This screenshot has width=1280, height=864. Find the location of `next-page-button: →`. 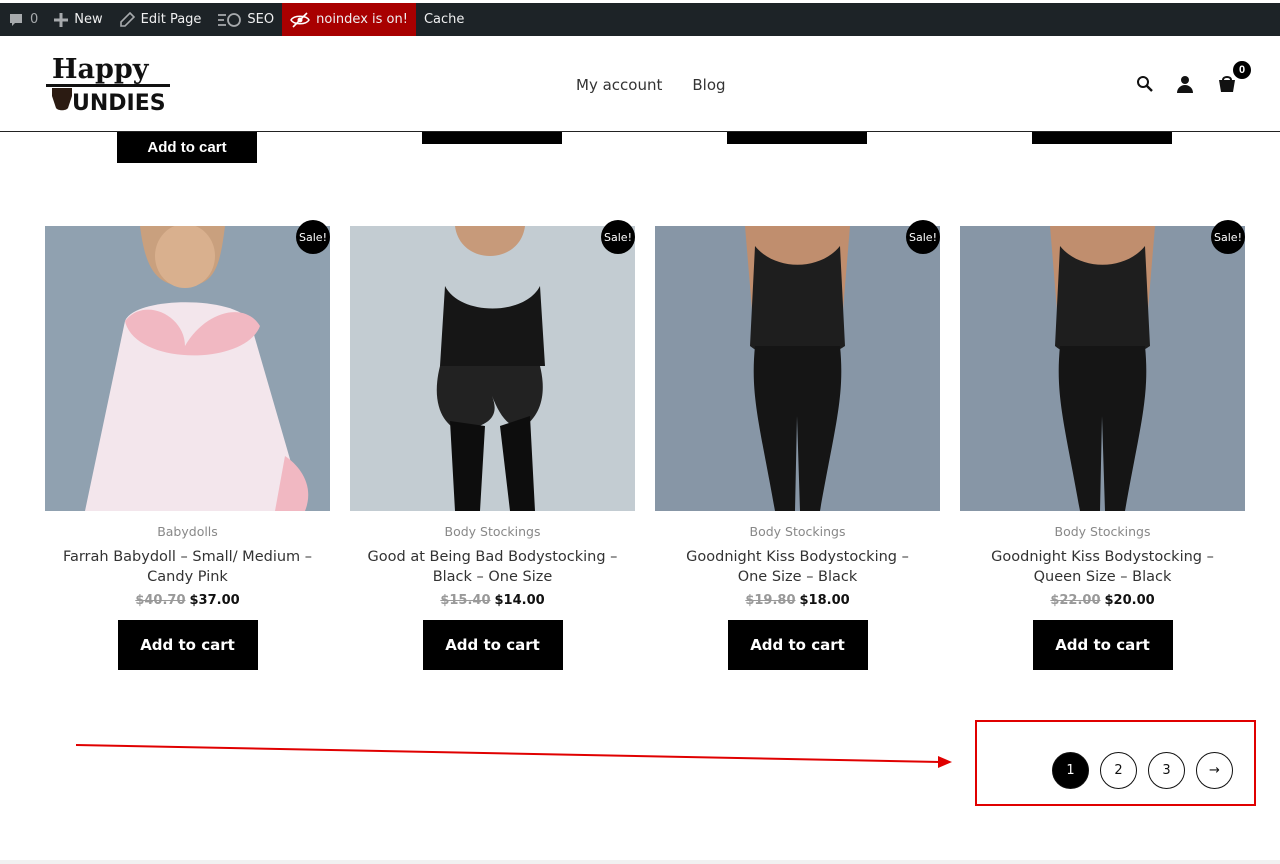

next-page-button: → is located at coordinates (1214, 770).